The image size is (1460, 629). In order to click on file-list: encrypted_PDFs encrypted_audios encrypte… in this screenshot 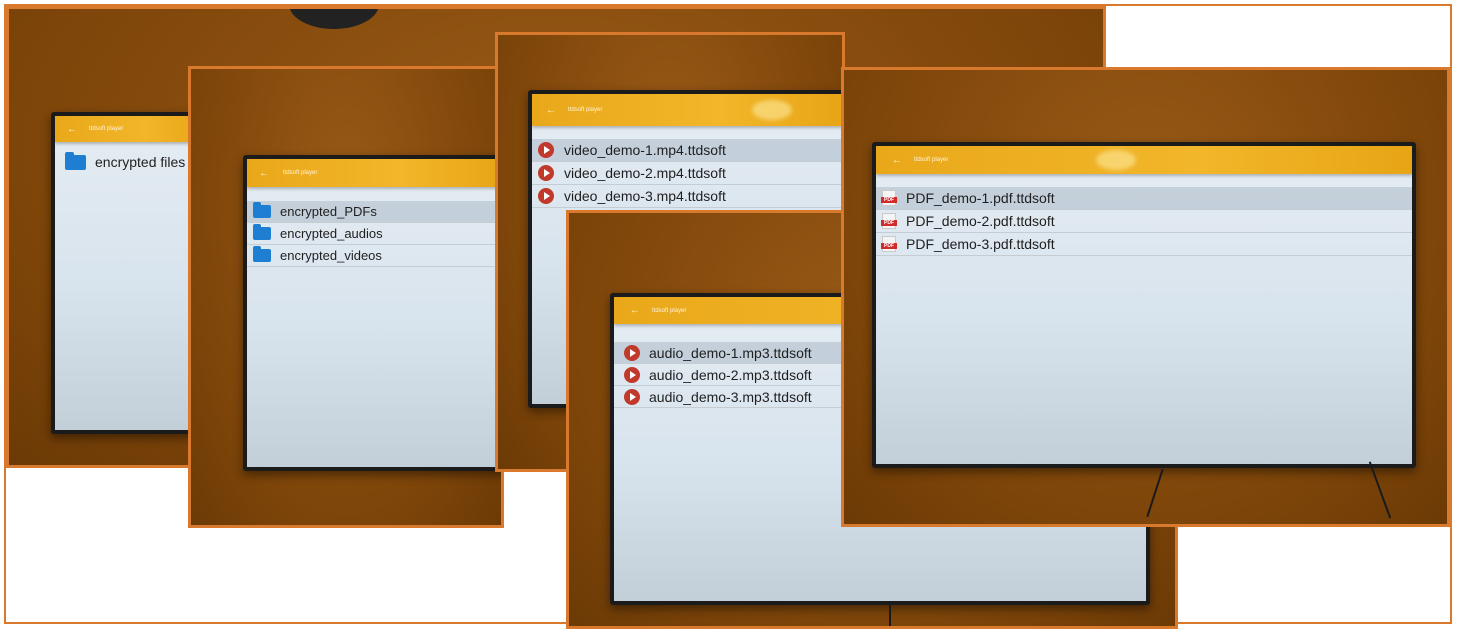, I will do `click(374, 227)`.